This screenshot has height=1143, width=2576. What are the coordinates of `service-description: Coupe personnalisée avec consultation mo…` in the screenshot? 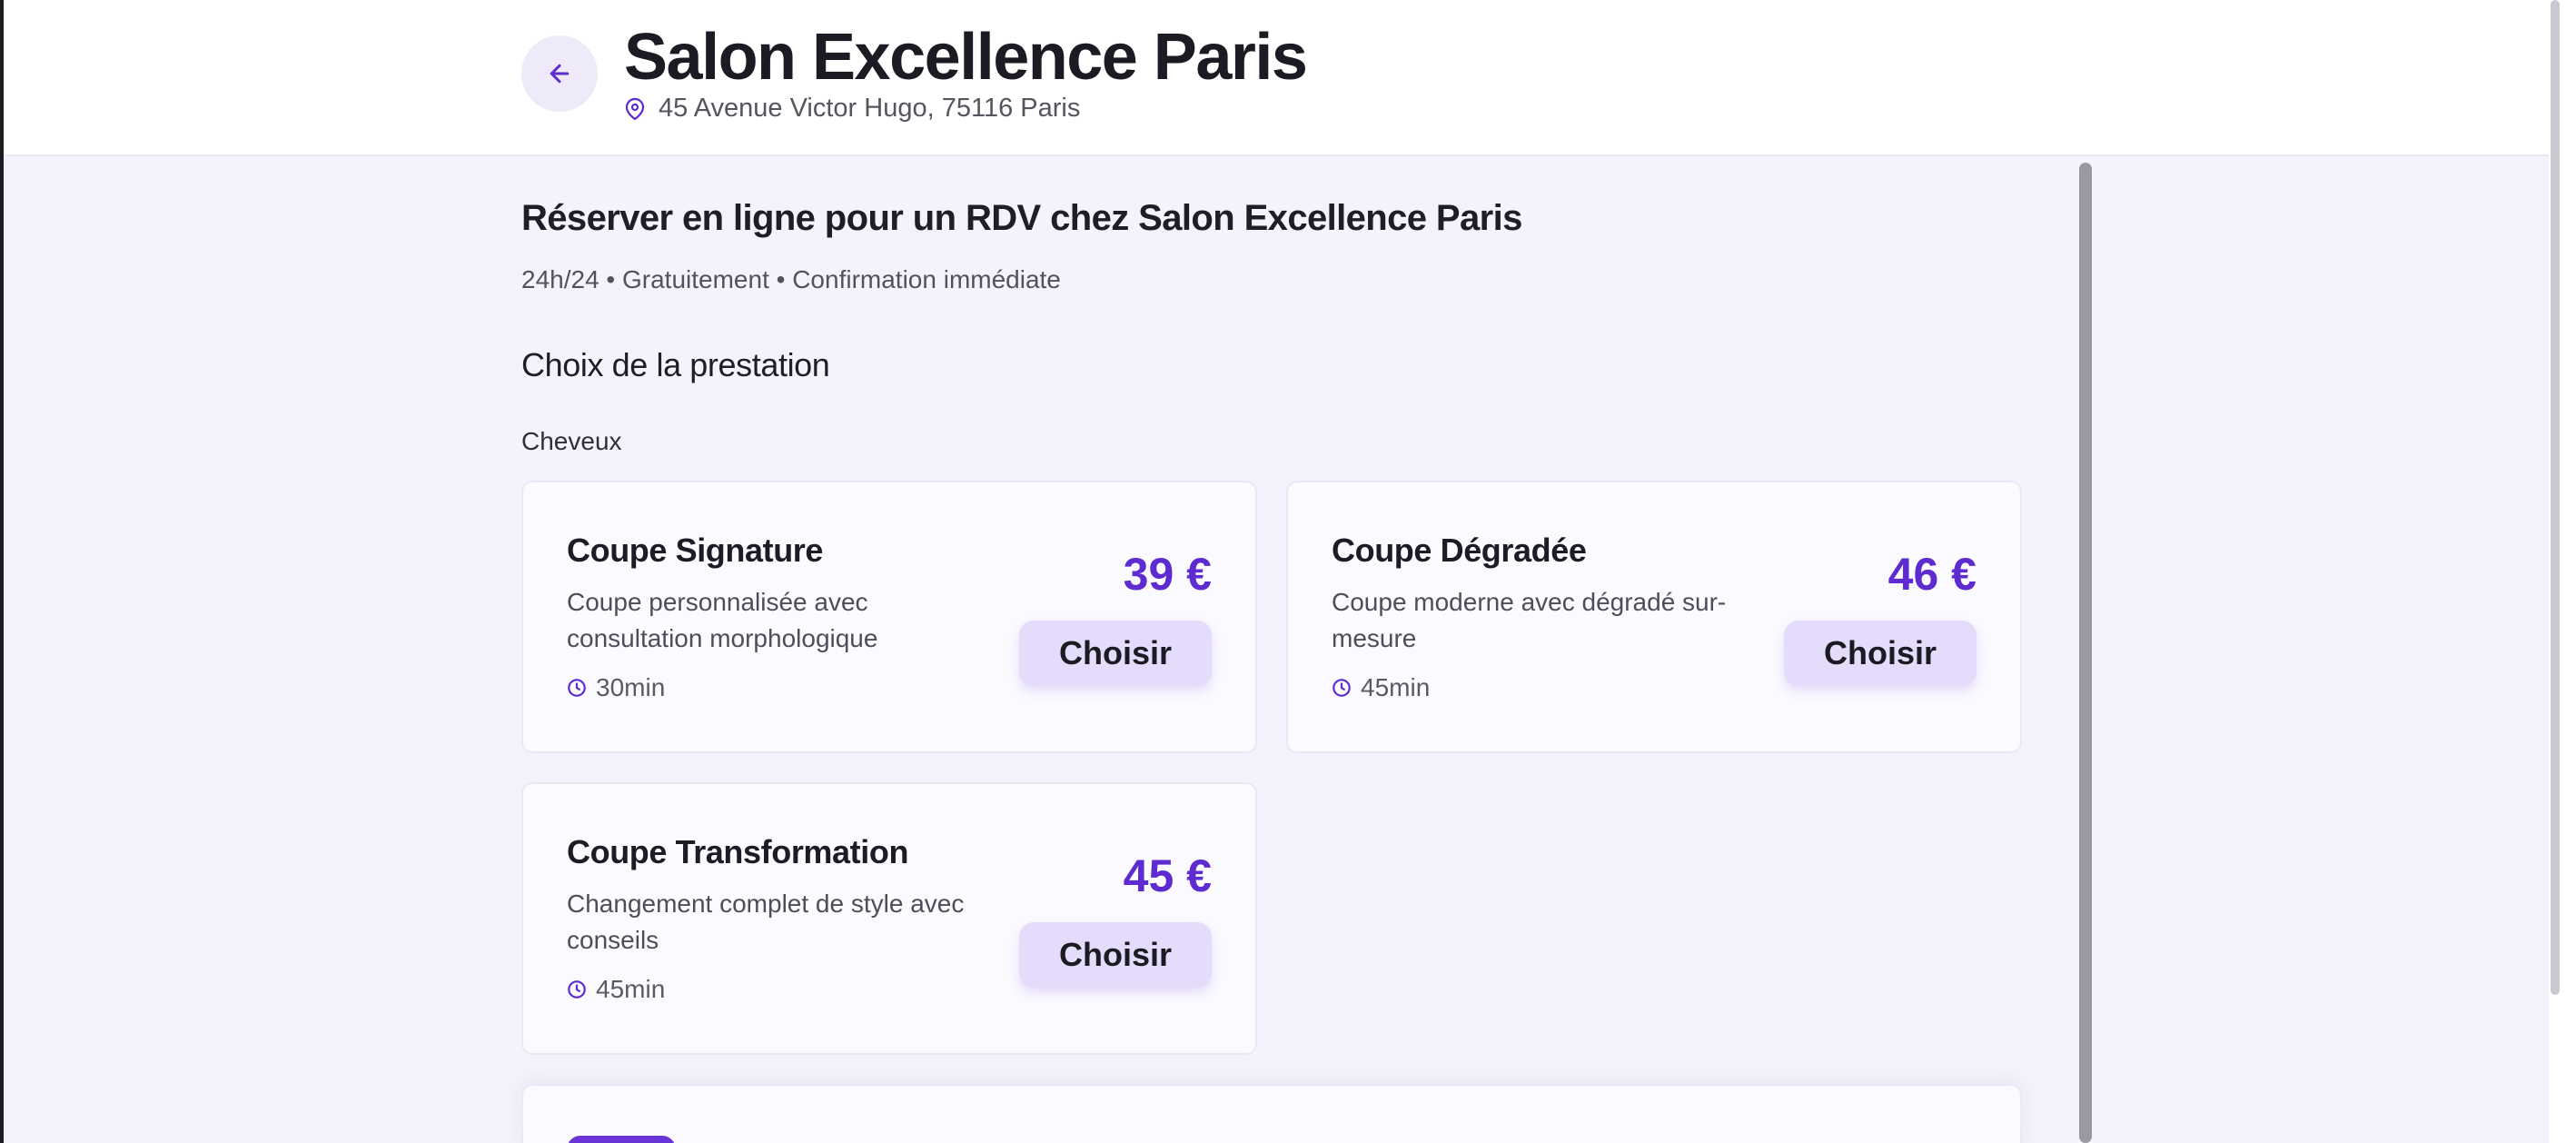 It's located at (722, 620).